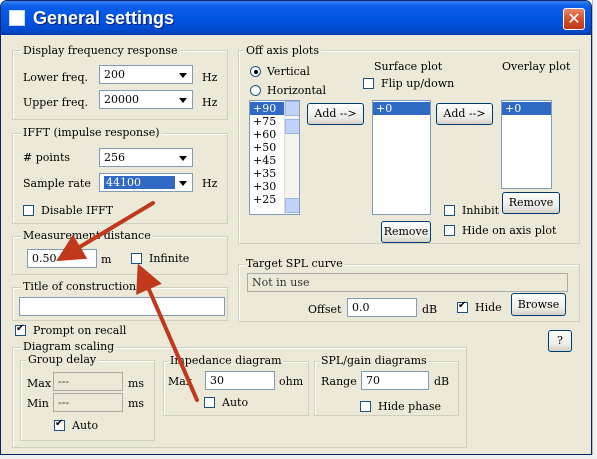  I want to click on window-title: General settings, so click(104, 18).